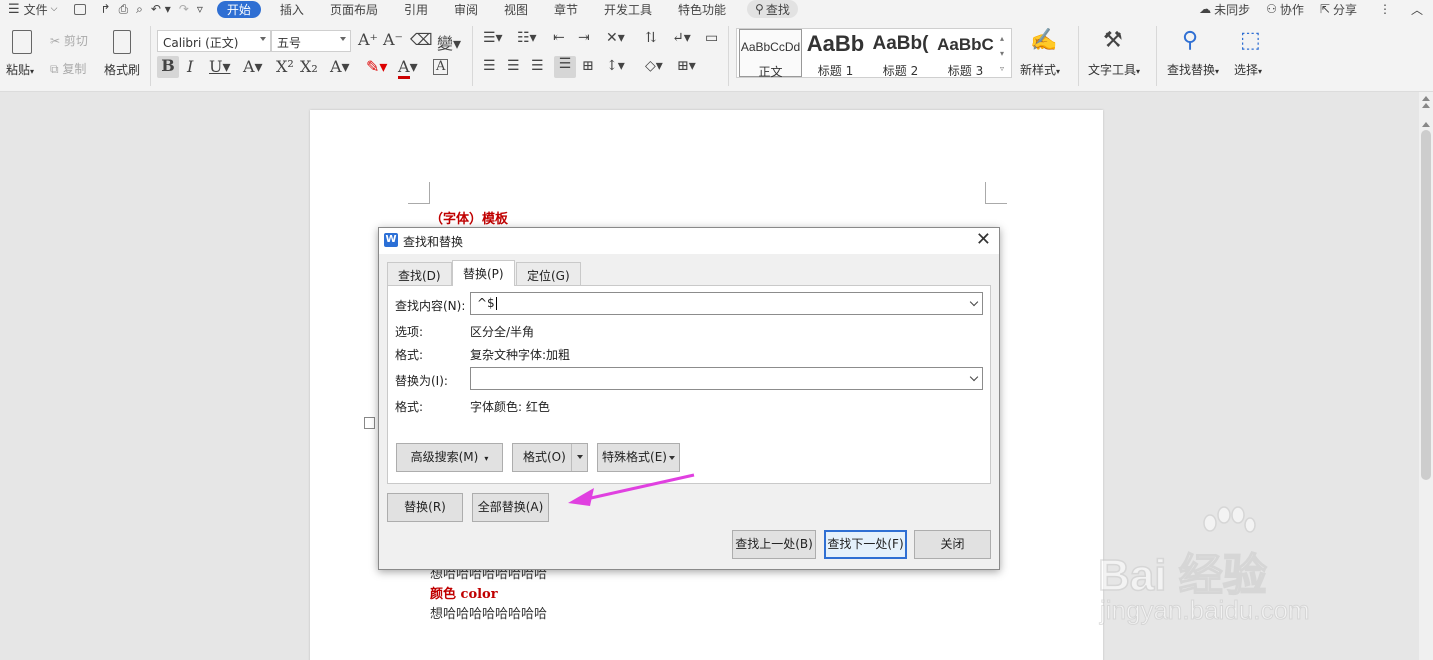  I want to click on chinese-layout-icon: ✕▾, so click(615, 38).